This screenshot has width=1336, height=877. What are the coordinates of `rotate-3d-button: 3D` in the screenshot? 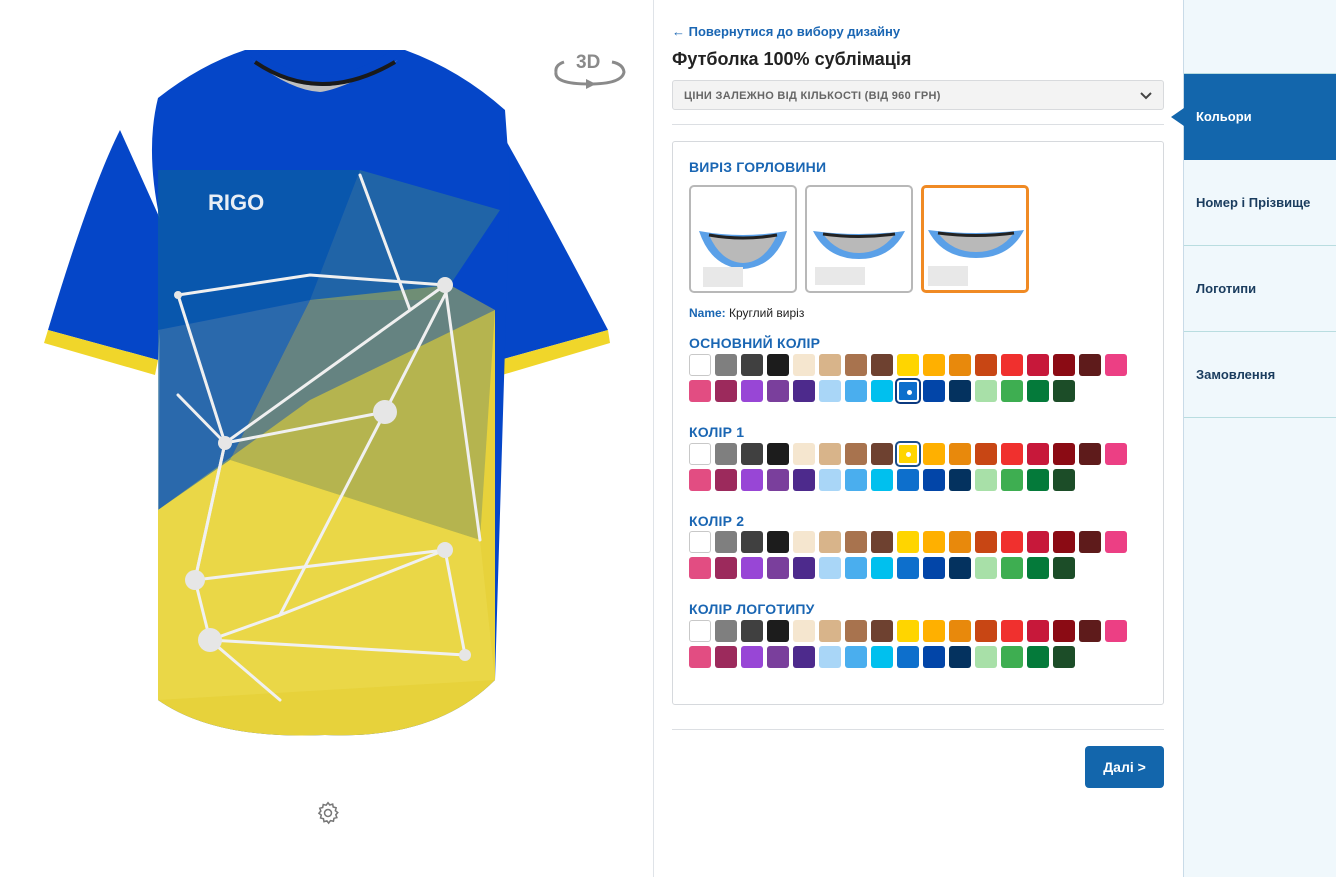 It's located at (589, 71).